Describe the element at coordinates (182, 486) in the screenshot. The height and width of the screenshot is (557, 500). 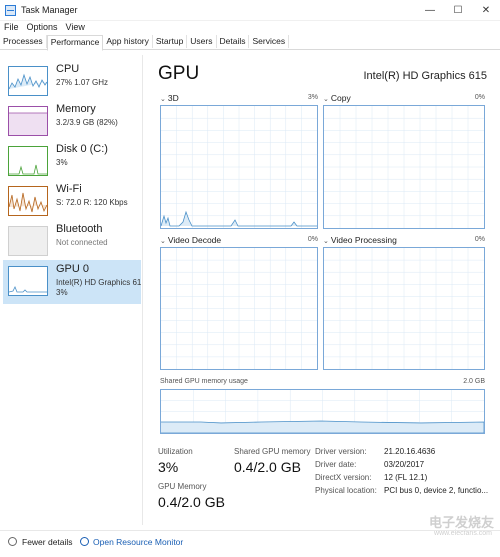
I see `gpu-memory-label: GPU Memory` at that location.